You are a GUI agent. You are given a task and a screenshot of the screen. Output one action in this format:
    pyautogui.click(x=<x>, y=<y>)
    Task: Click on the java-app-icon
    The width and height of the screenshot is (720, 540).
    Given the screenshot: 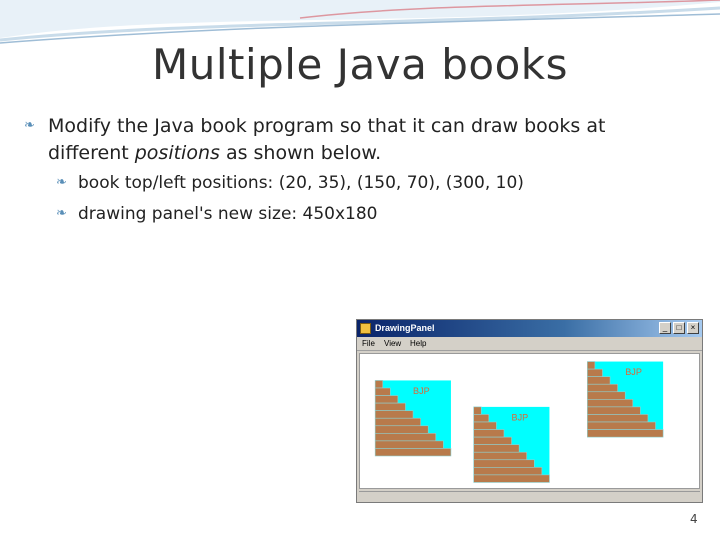 What is the action you would take?
    pyautogui.click(x=365, y=328)
    